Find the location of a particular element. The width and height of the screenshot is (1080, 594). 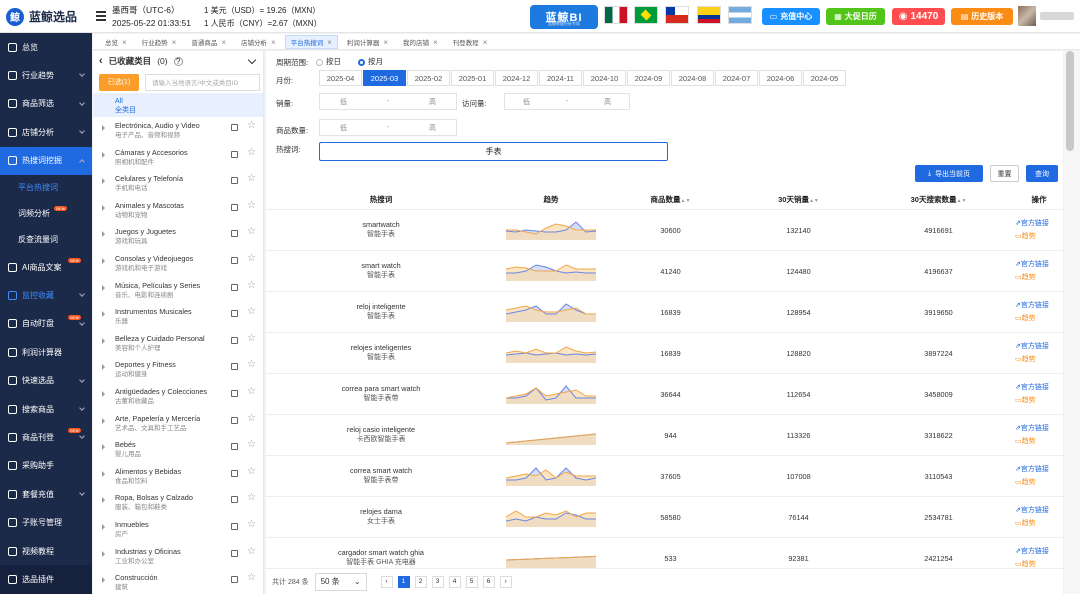

sidebar-item-18: 视频教程 is located at coordinates (46, 551).